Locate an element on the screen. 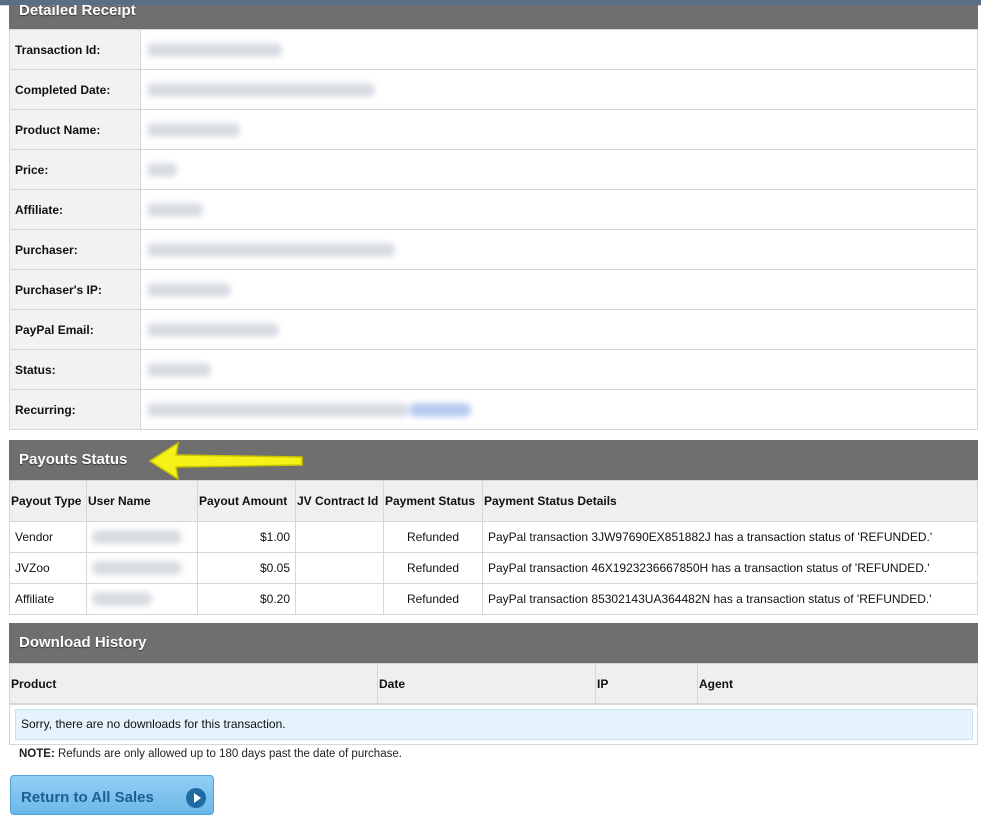 The height and width of the screenshot is (820, 981). receipt-row-purchaser-ip: Purchaser's IP: is located at coordinates (493, 289).